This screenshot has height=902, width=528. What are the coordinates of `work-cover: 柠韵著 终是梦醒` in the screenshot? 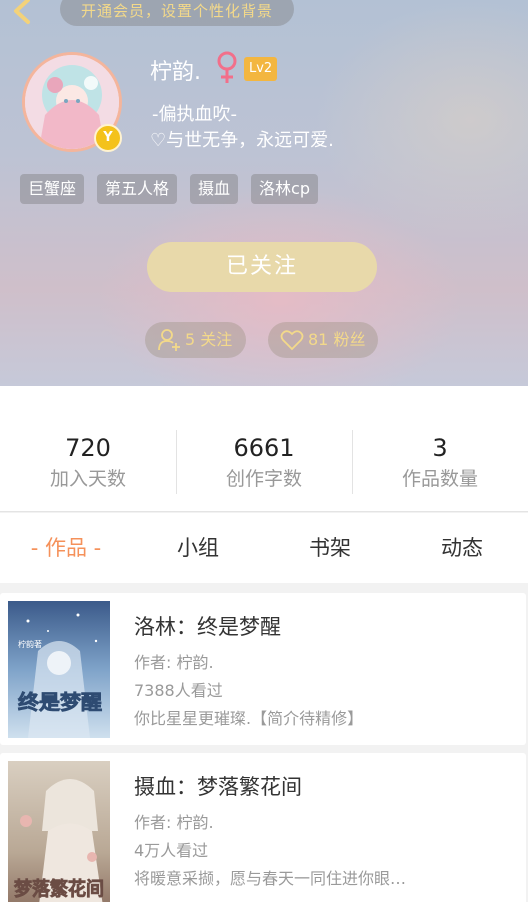 It's located at (59, 669).